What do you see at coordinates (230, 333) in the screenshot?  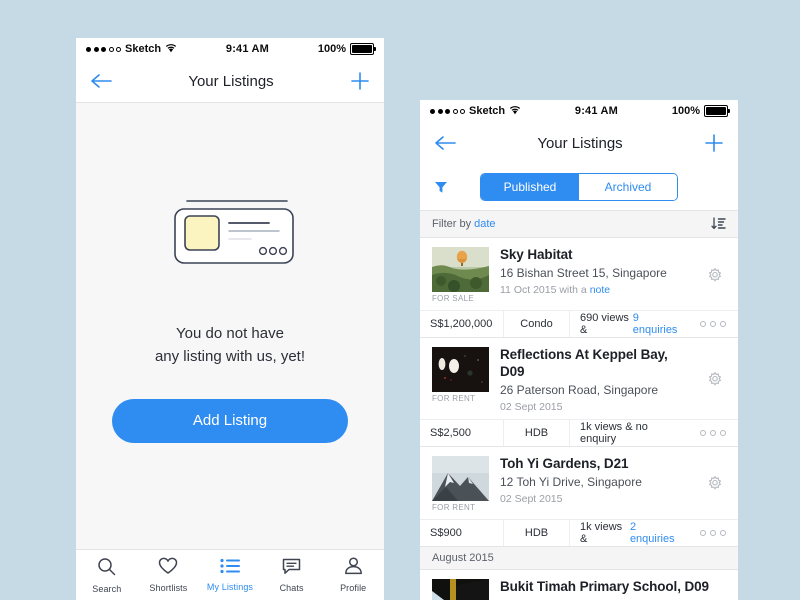 I see `empty-state-line-1: You do not have` at bounding box center [230, 333].